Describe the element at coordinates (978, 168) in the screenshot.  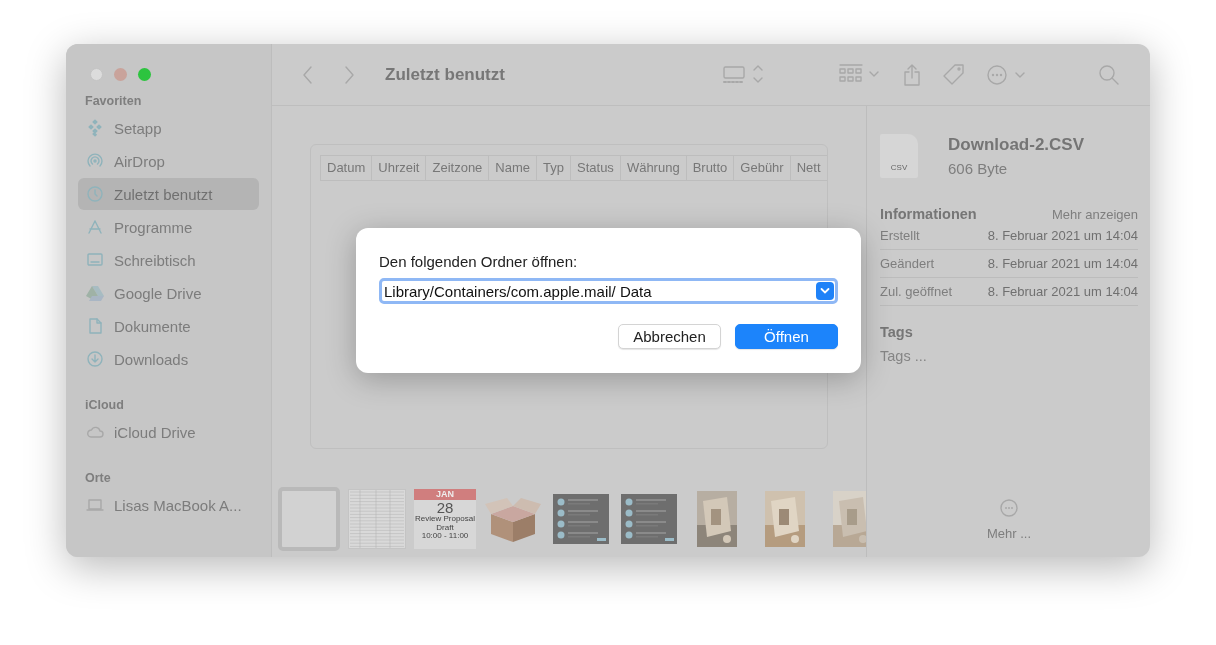
I see `file-size: 606 Byte` at that location.